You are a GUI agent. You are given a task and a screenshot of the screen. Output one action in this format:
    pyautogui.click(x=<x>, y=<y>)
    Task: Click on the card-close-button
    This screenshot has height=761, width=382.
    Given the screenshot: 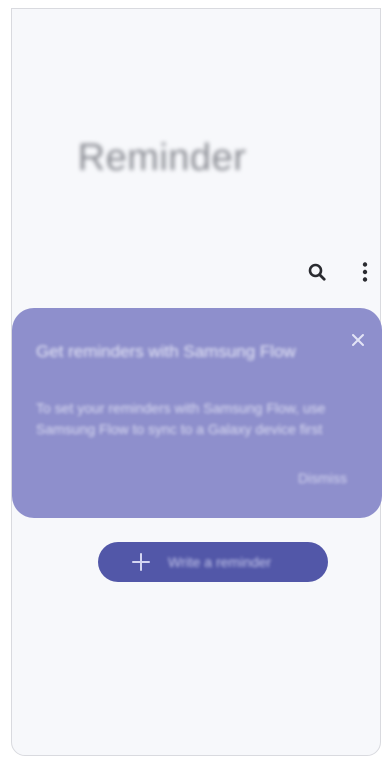 What is the action you would take?
    pyautogui.click(x=358, y=340)
    